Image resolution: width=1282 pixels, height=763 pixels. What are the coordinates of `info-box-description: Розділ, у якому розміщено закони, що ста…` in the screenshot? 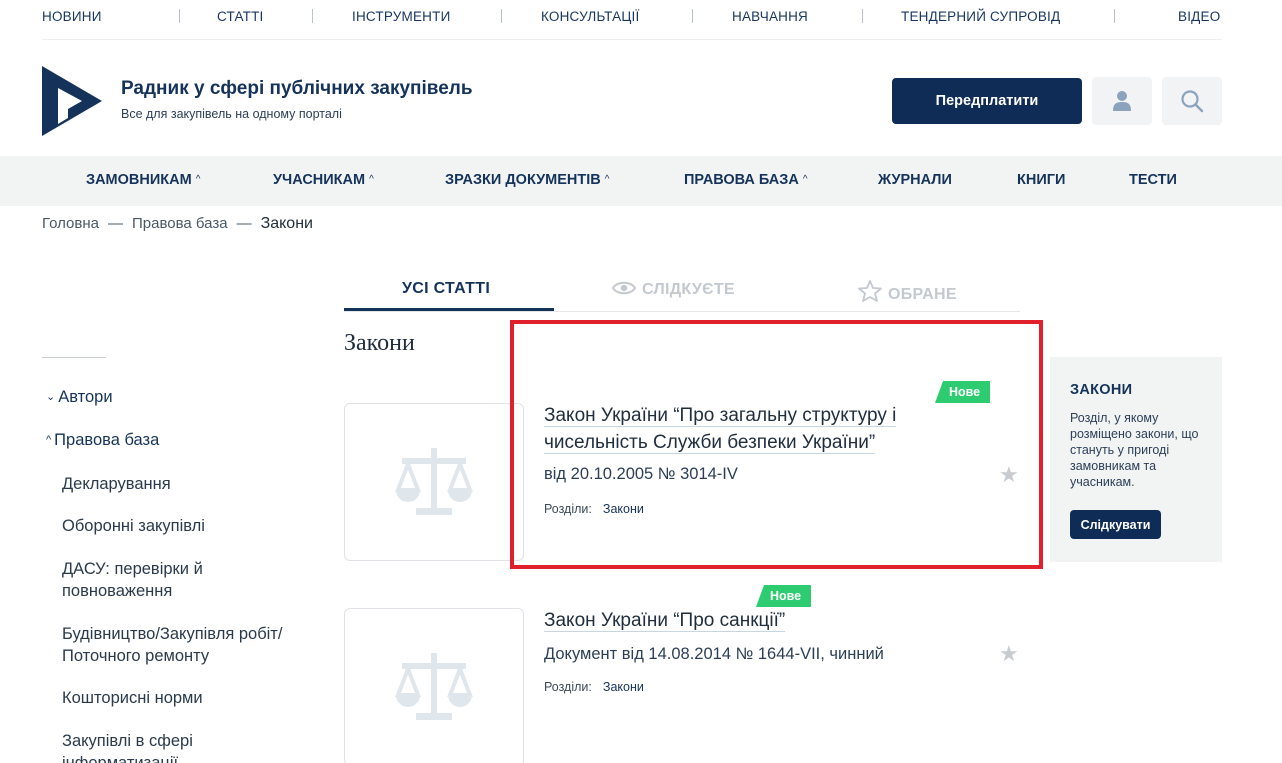 It's located at (1134, 450).